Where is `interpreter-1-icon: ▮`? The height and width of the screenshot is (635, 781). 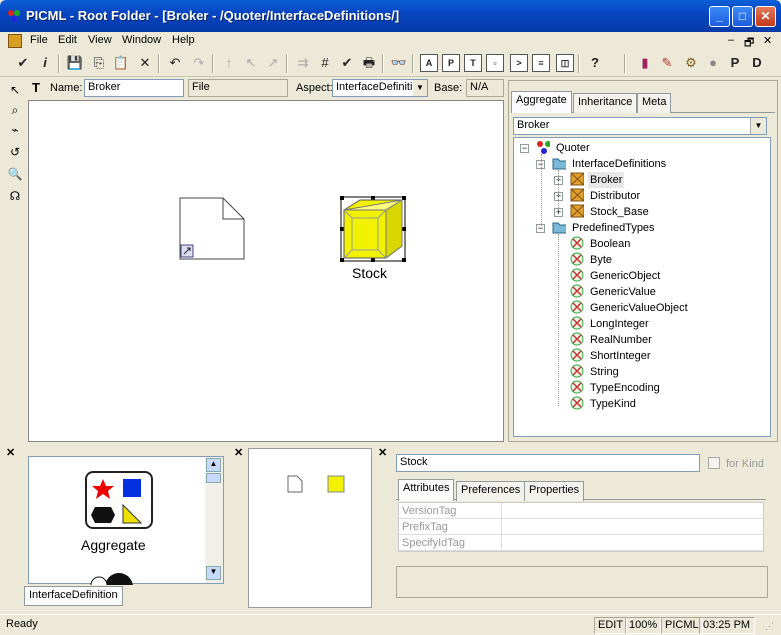 interpreter-1-icon: ▮ is located at coordinates (645, 63).